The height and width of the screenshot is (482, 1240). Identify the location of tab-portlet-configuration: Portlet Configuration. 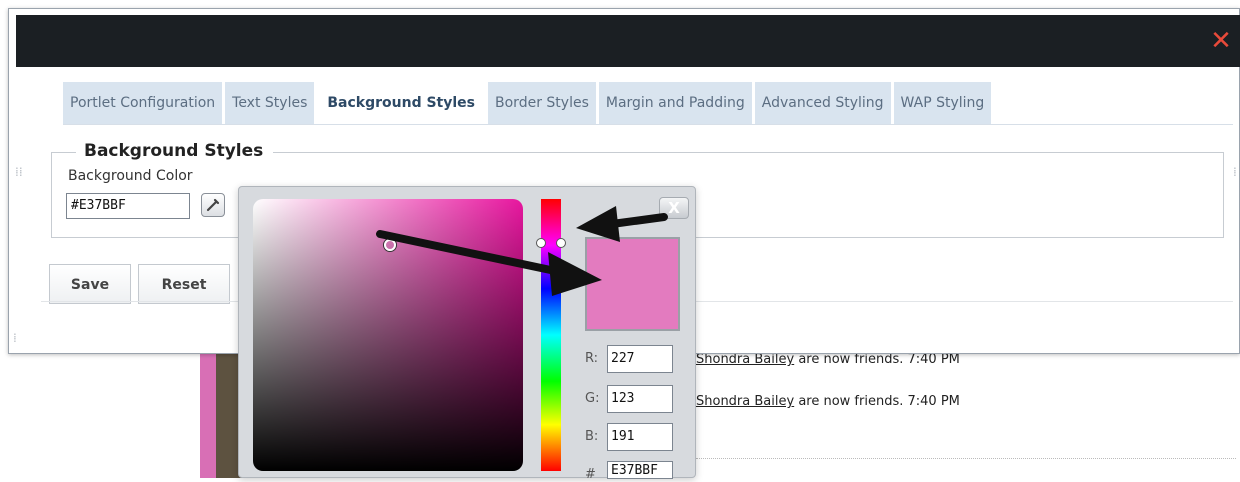
(143, 103).